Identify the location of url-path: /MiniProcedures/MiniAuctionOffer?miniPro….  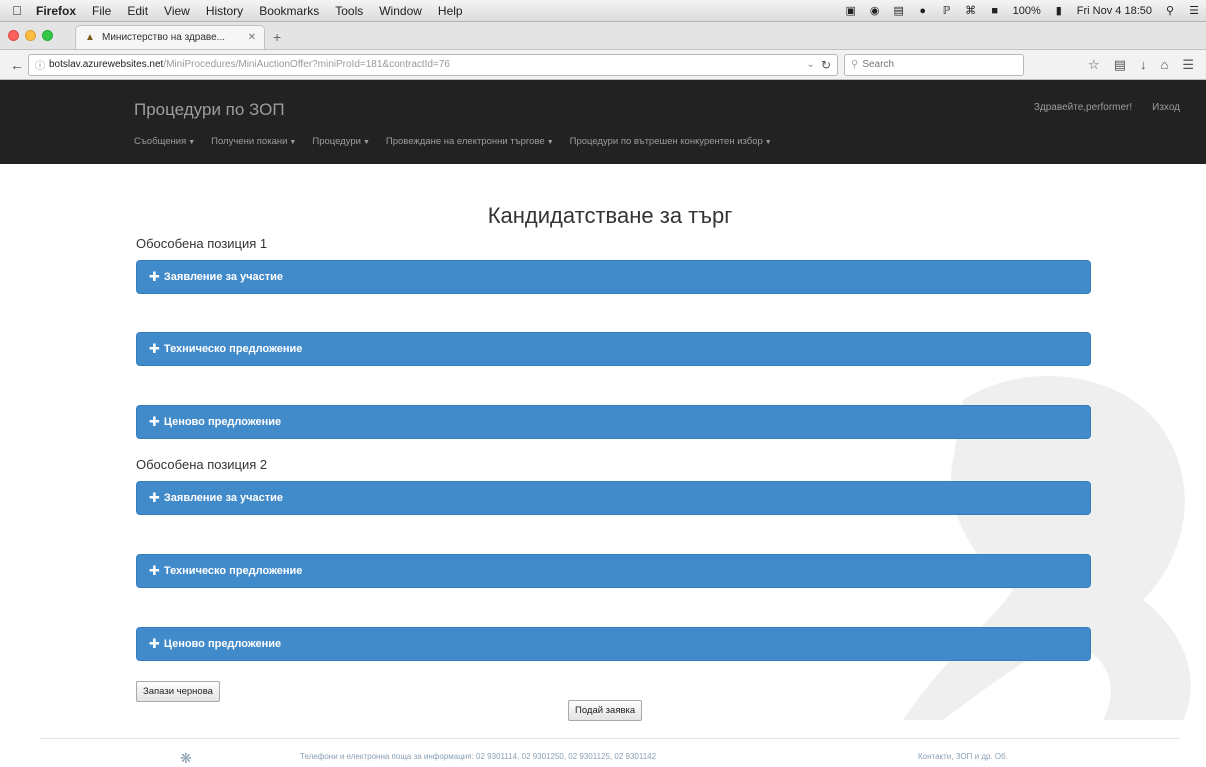
(306, 64).